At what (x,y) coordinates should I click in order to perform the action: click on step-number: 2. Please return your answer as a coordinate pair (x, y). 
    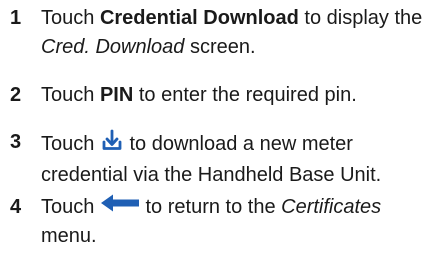
    Looking at the image, I should click on (16, 95).